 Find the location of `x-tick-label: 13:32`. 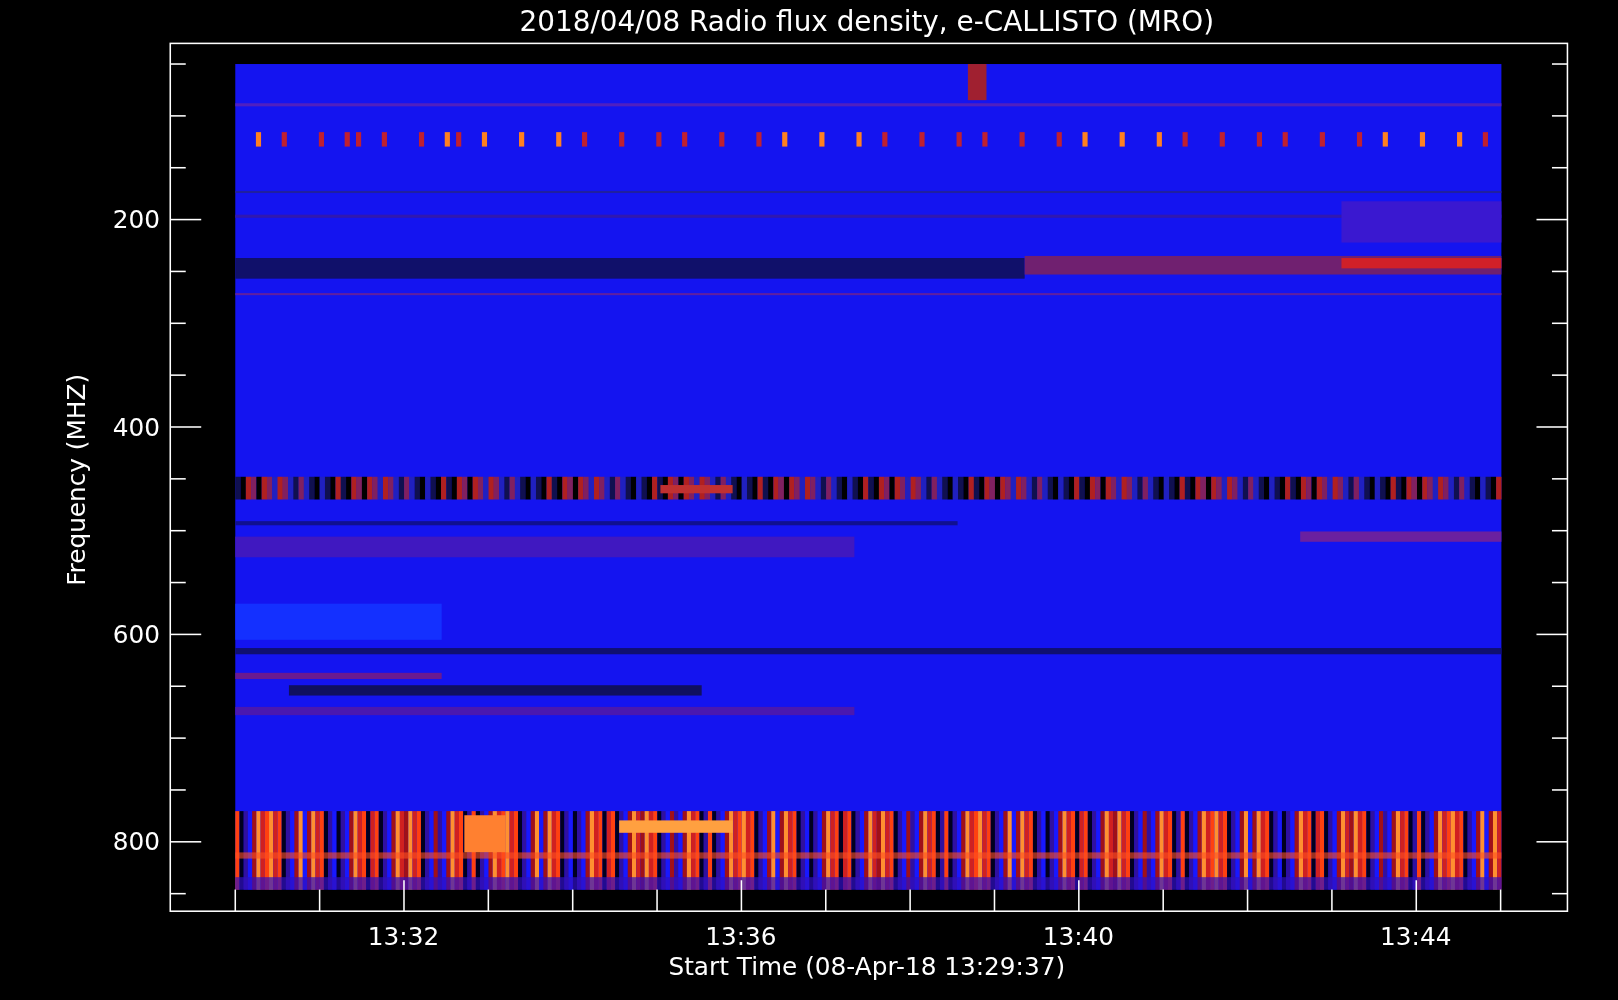

x-tick-label: 13:32 is located at coordinates (403, 937).